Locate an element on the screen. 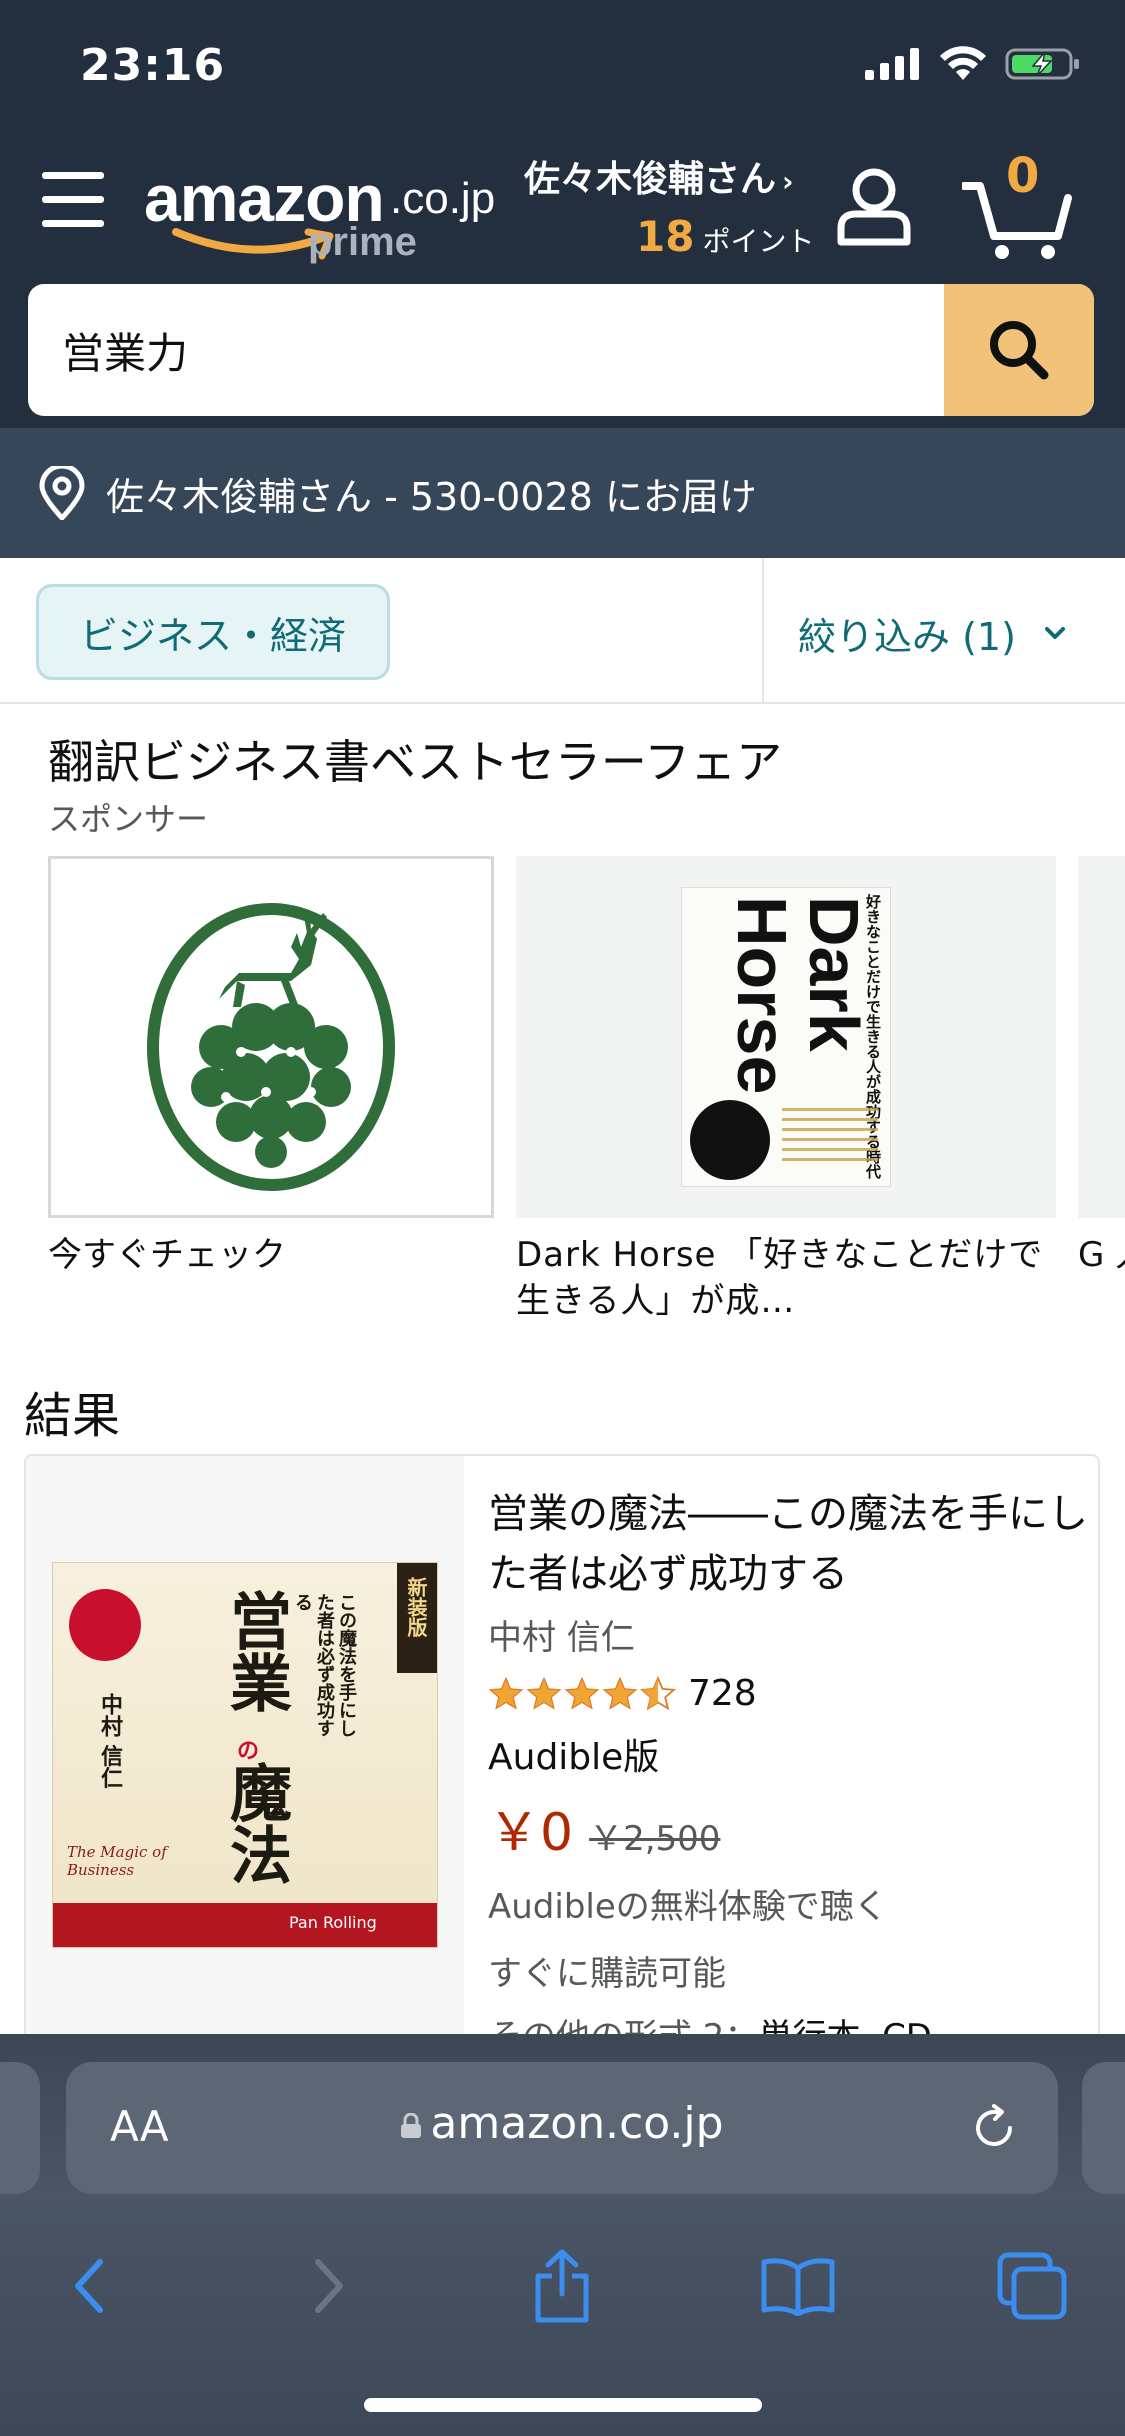 This screenshot has height=2436, width=1125. cover-red-band is located at coordinates (245, 1925).